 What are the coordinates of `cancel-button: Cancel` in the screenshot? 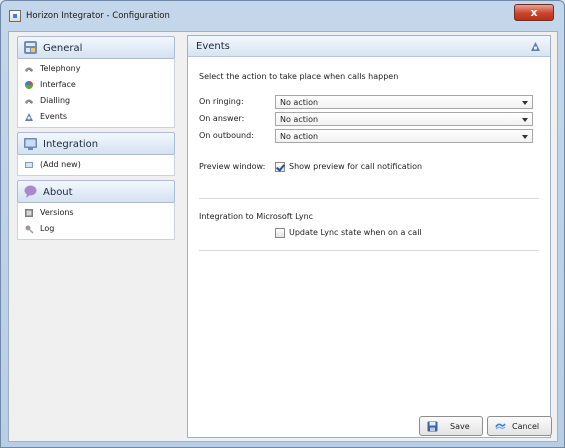 It's located at (519, 426).